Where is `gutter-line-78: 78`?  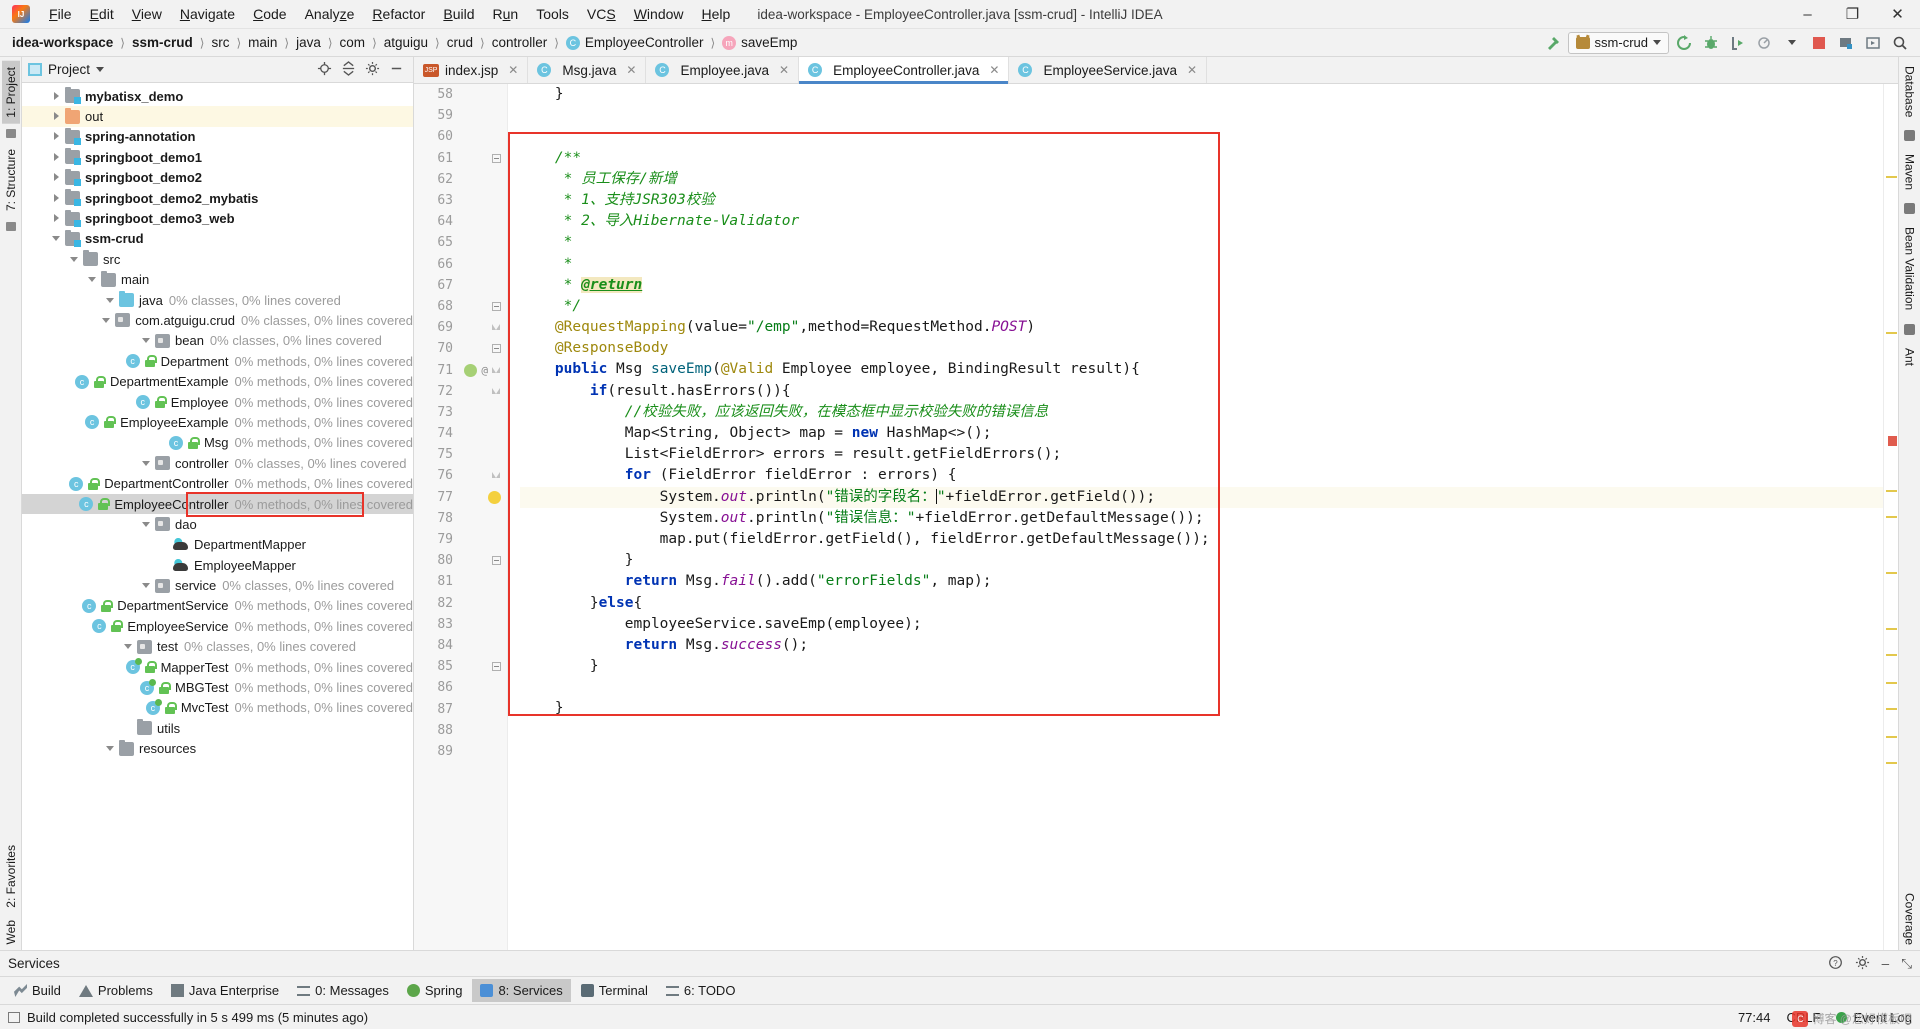
gutter-line-78: 78 is located at coordinates (460, 518).